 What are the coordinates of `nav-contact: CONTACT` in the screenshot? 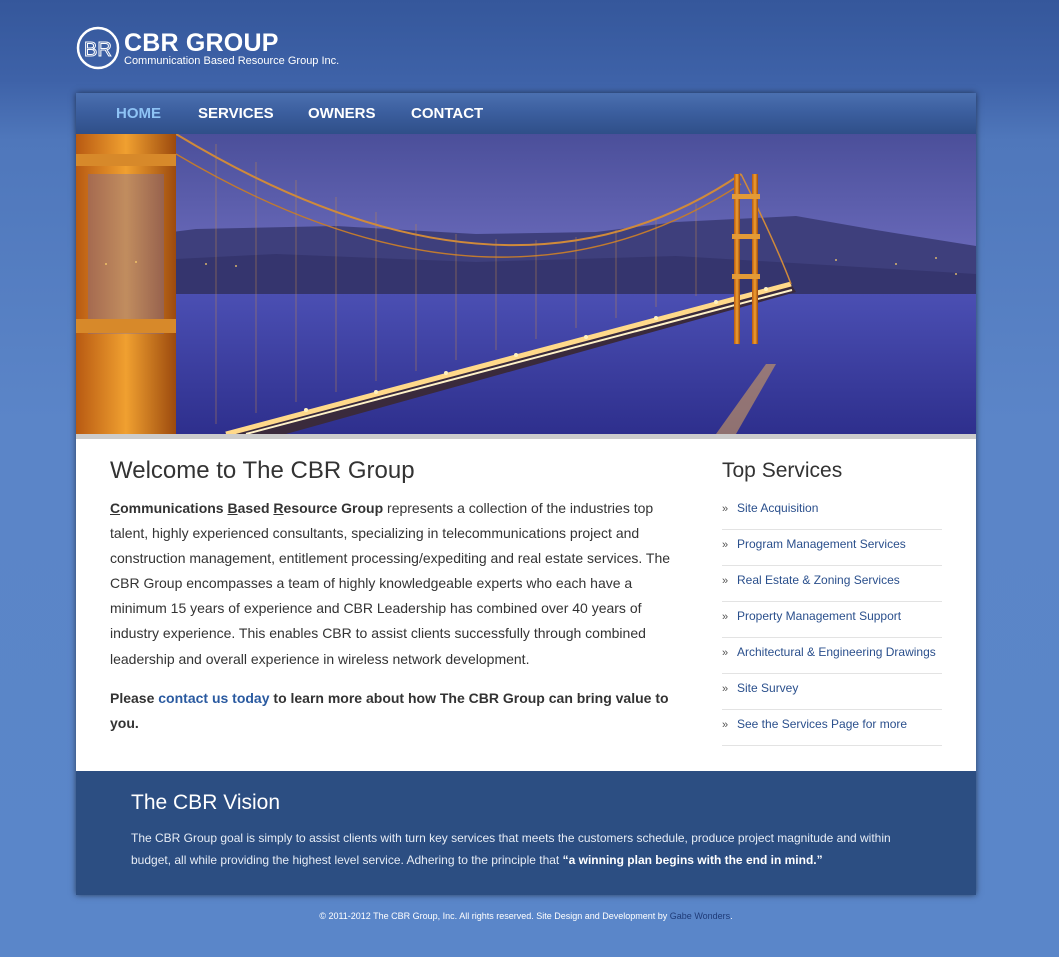 It's located at (447, 113).